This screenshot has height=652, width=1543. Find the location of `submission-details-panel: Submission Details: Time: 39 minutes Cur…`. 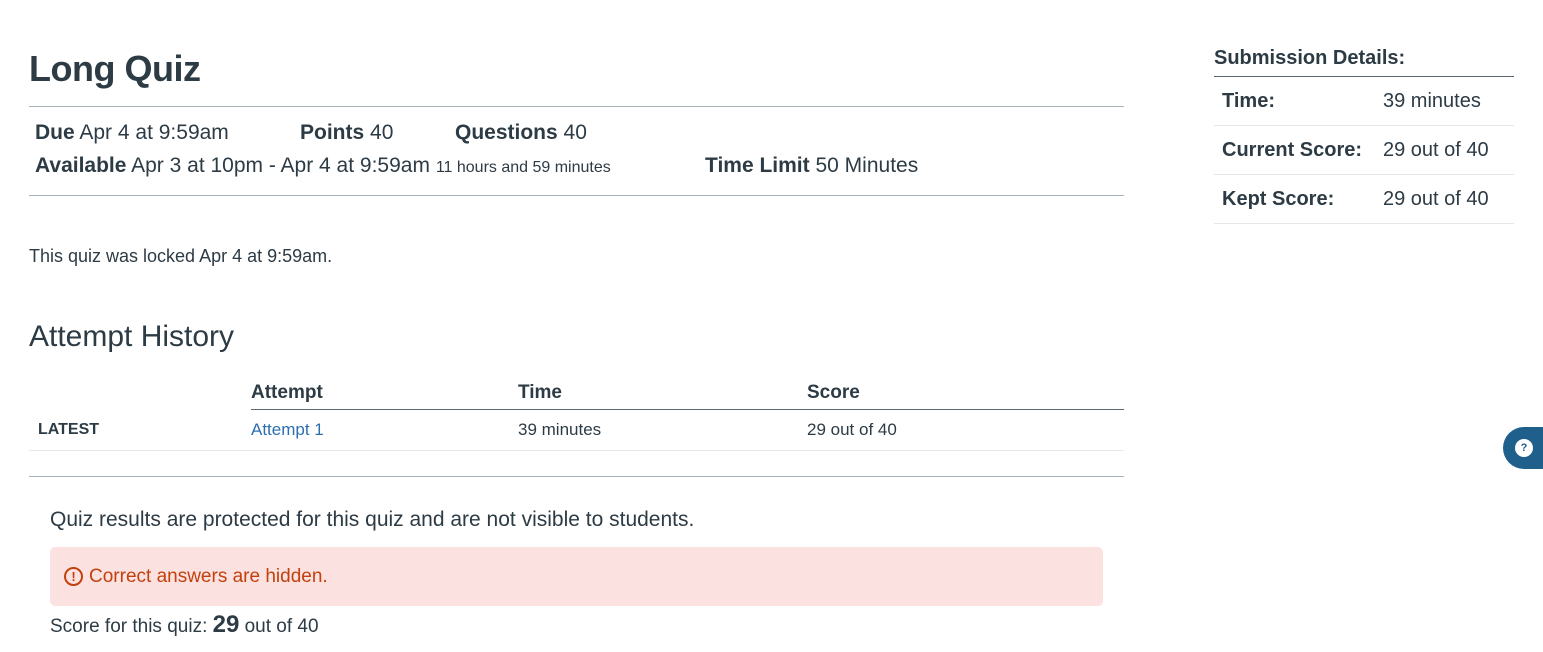

submission-details-panel: Submission Details: Time: 39 minutes Cur… is located at coordinates (1364, 135).